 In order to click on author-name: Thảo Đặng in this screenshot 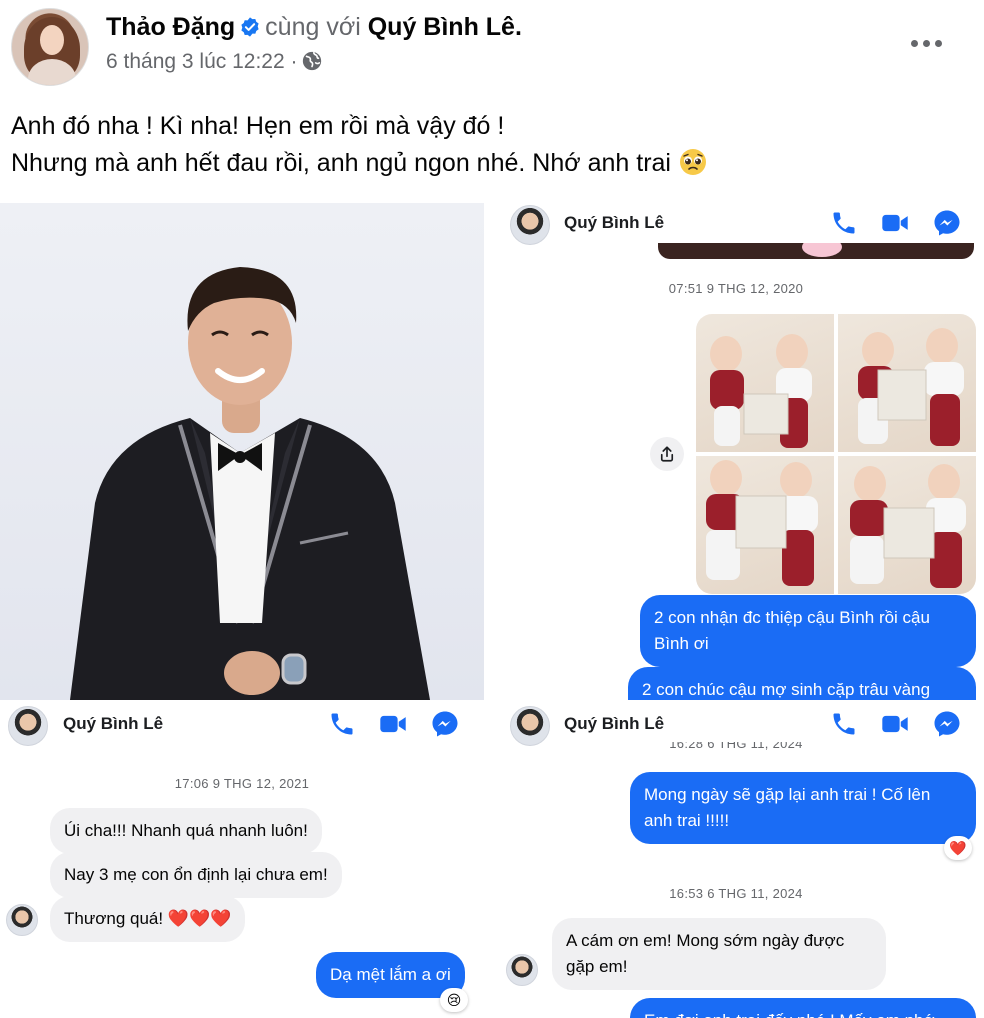, I will do `click(170, 27)`.